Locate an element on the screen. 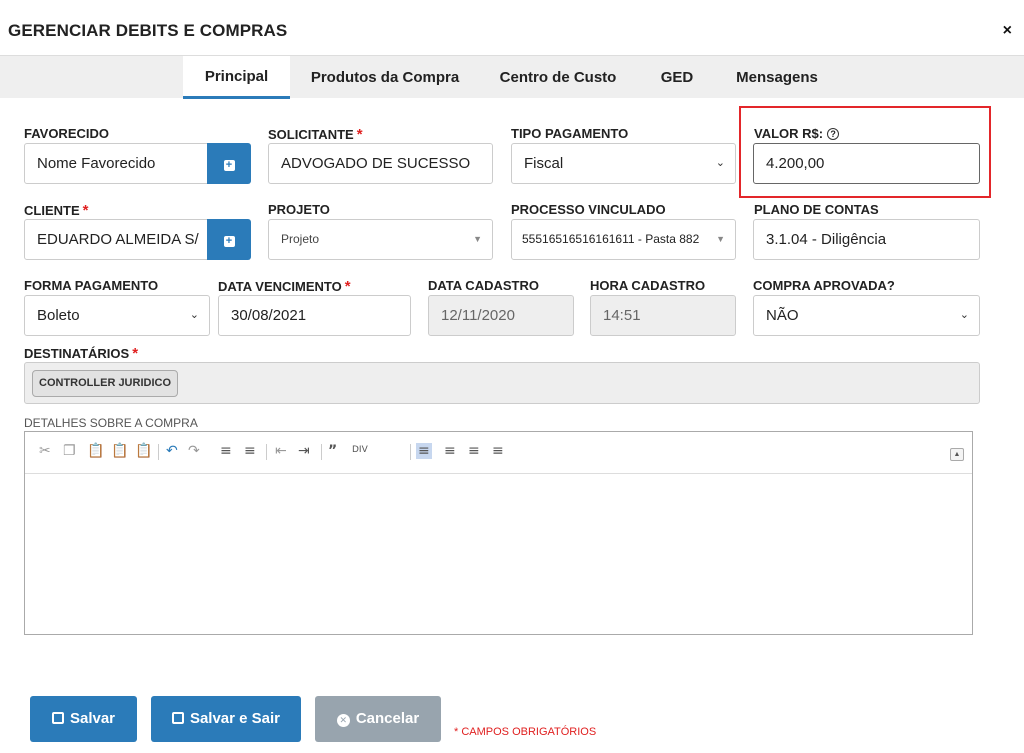  data-cadastro-label: DATA CADASTRO is located at coordinates (483, 285).